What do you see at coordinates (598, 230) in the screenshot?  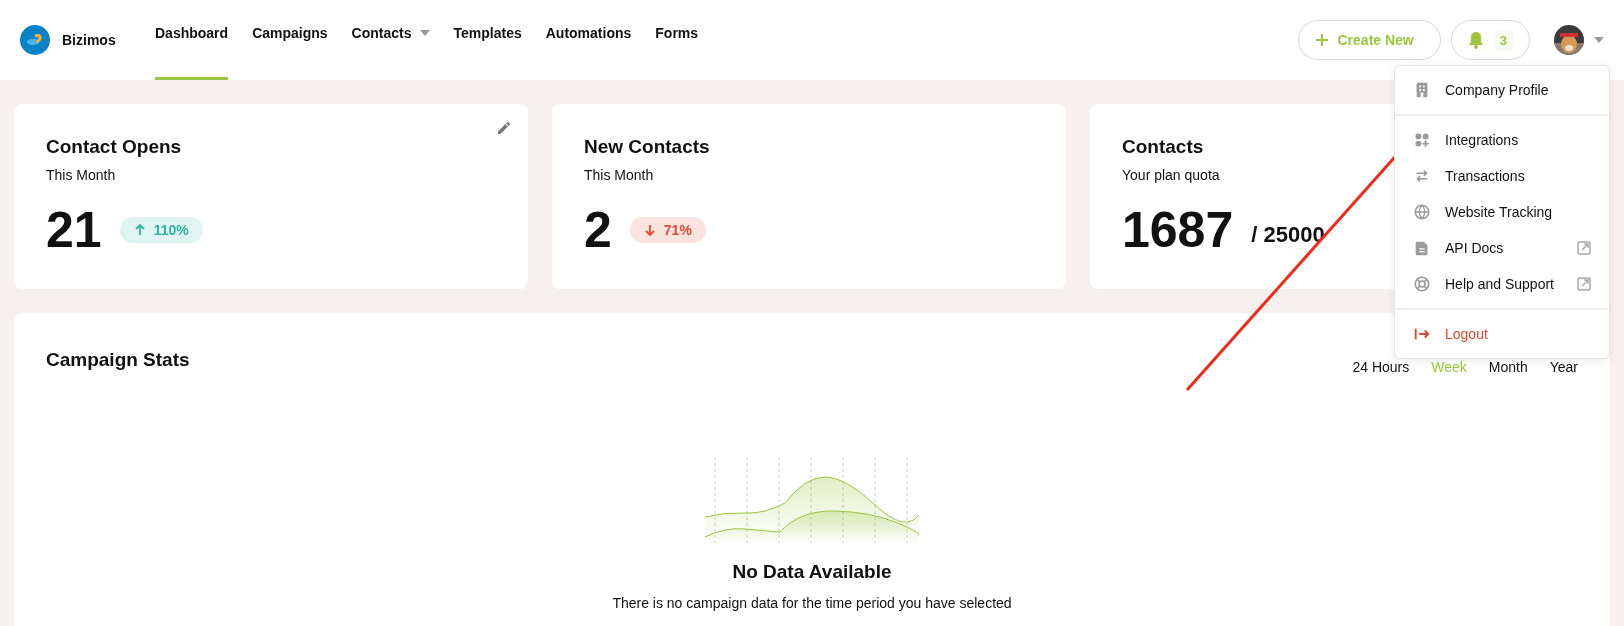 I see `stat-value: 2` at bounding box center [598, 230].